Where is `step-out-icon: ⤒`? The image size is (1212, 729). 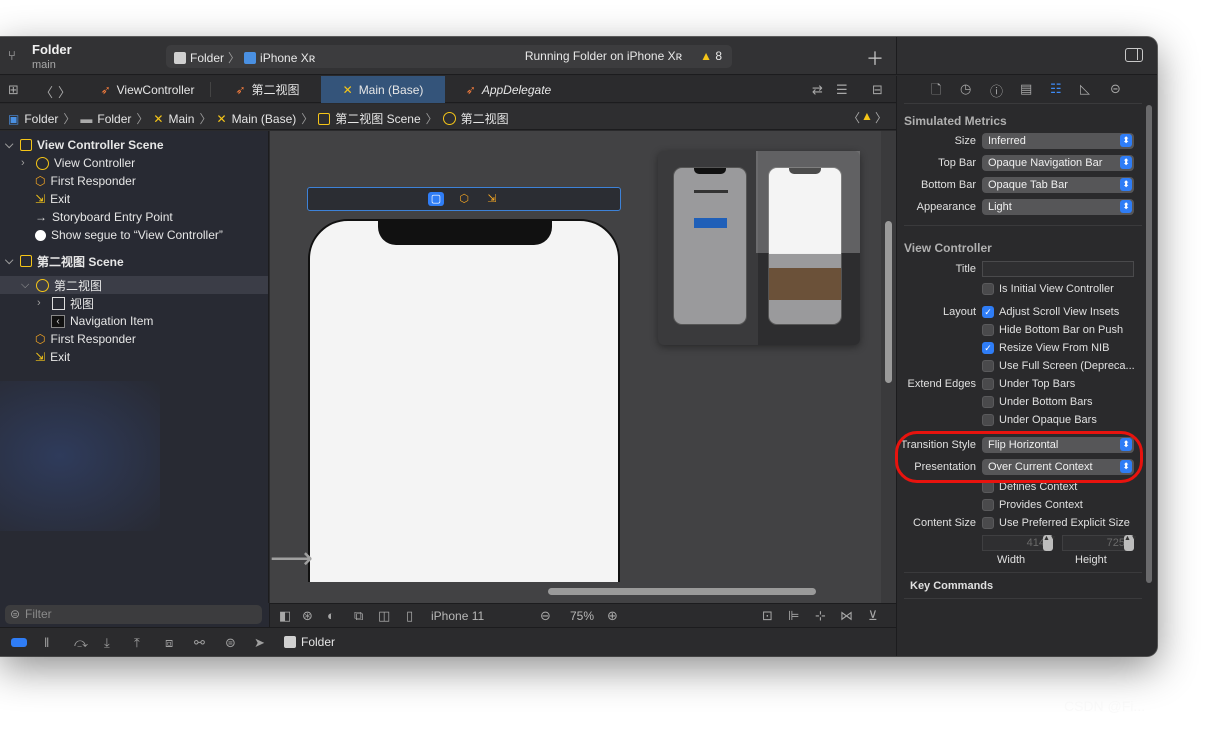
step-out-icon: ⤒ is located at coordinates (137, 643).